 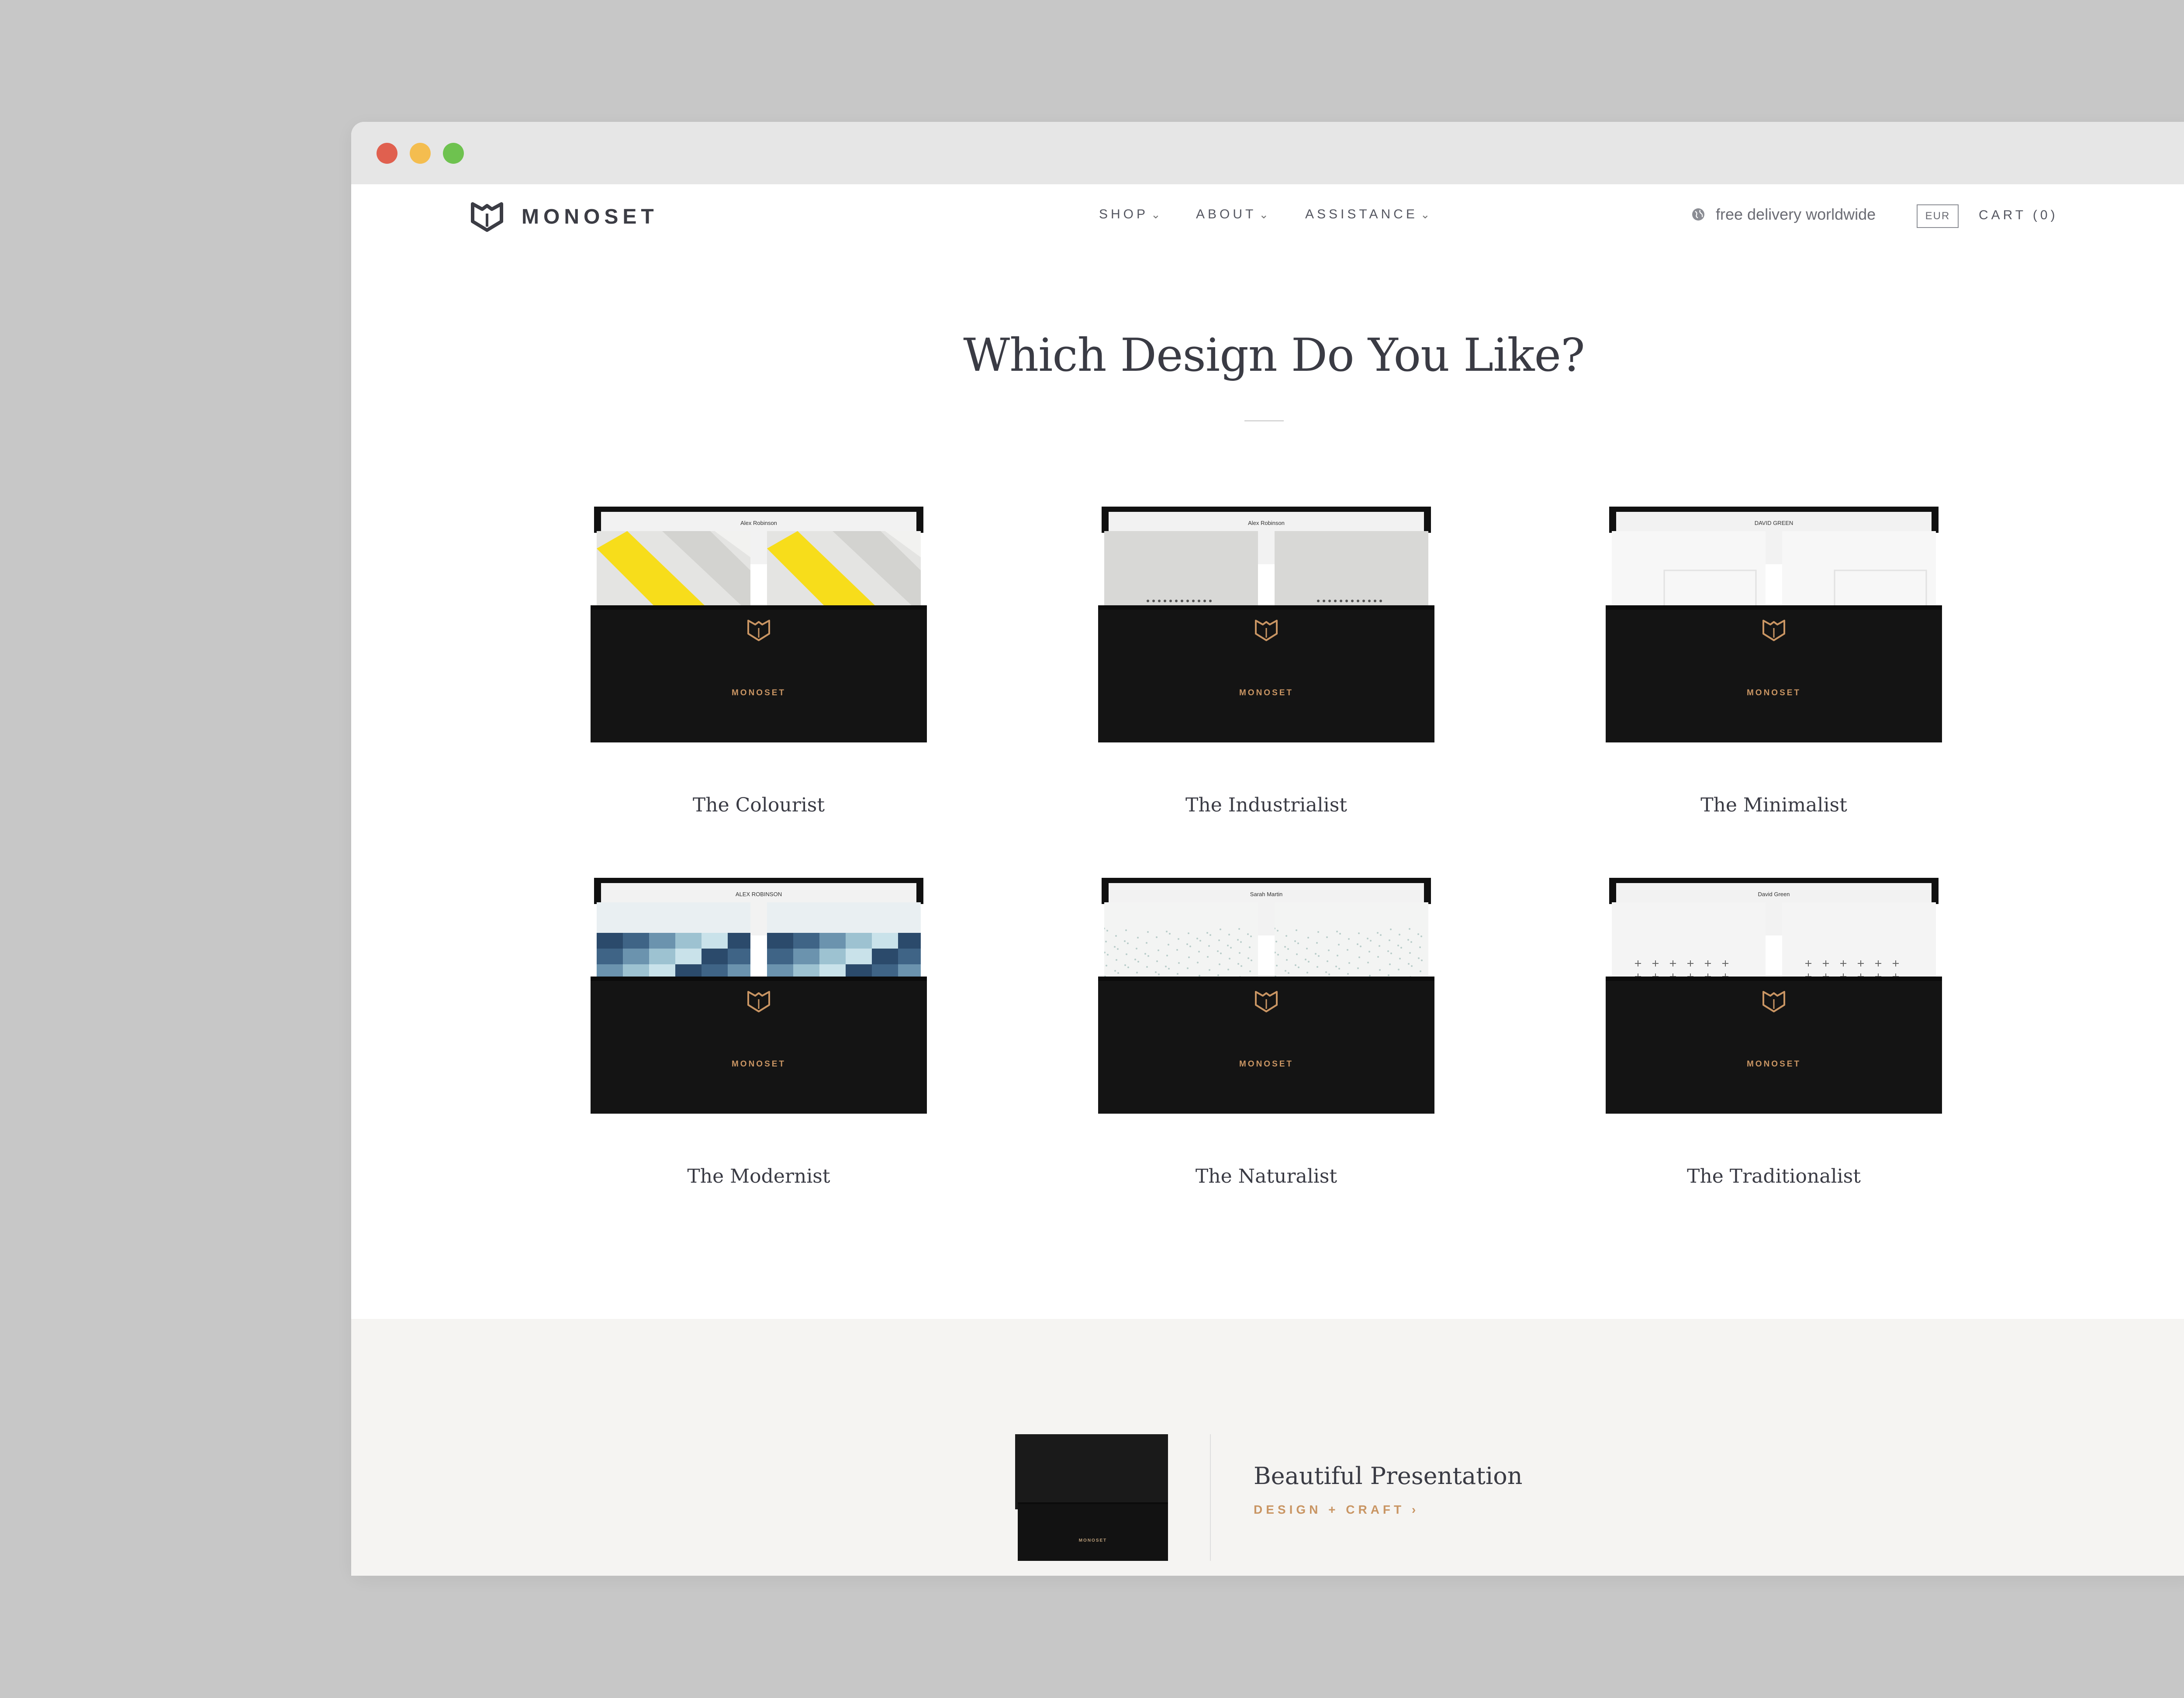 I want to click on card-name: David Green, so click(x=1774, y=894).